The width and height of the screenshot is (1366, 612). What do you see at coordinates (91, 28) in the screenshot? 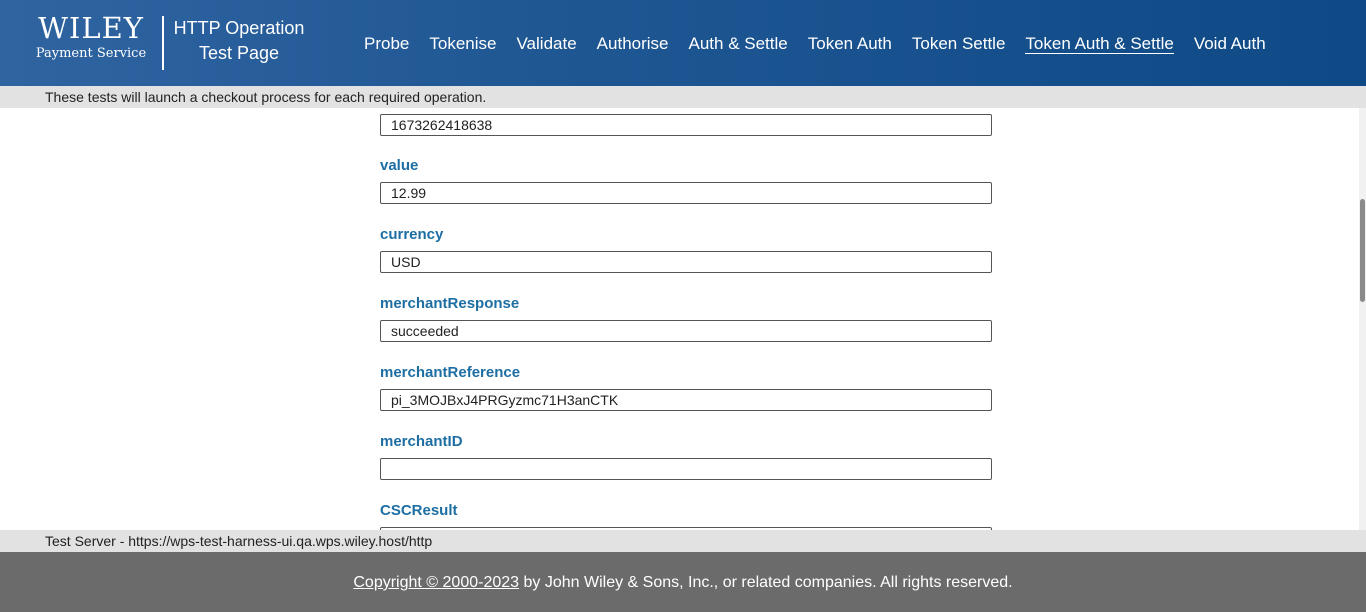
I see `logo-wordmark: WILEY` at bounding box center [91, 28].